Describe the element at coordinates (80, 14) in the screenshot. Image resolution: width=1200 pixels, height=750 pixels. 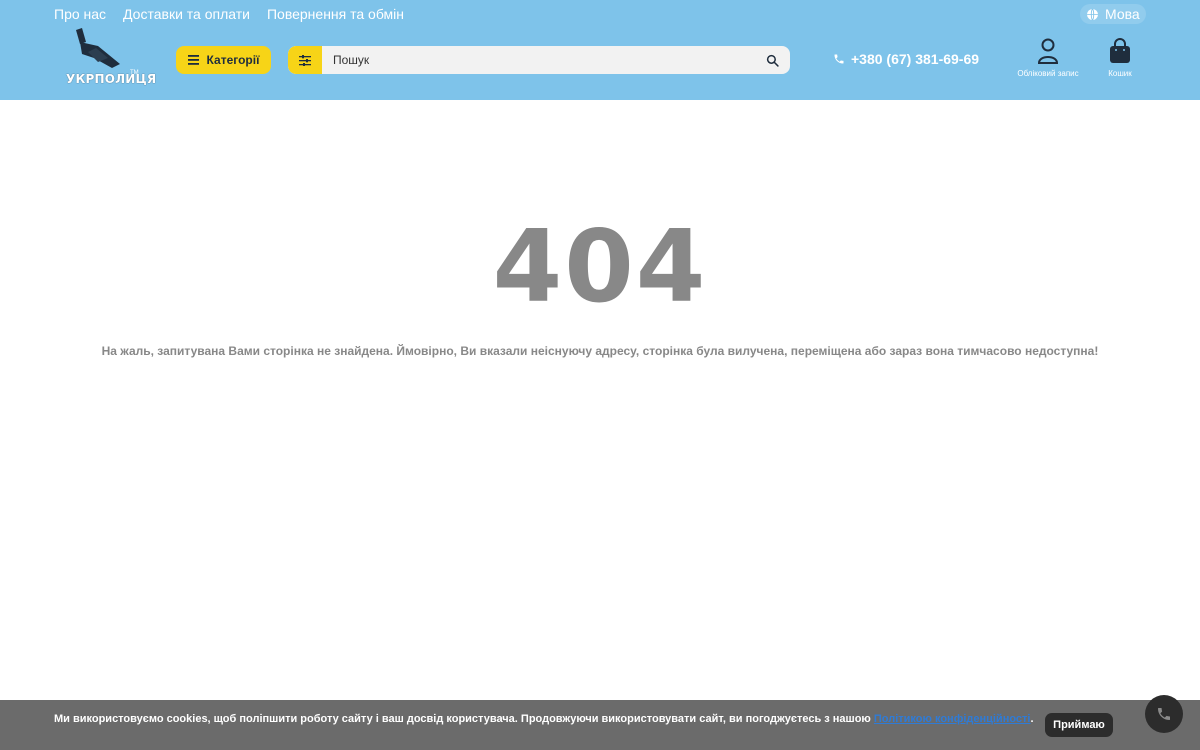
I see `nav-link-about: Про нас` at that location.